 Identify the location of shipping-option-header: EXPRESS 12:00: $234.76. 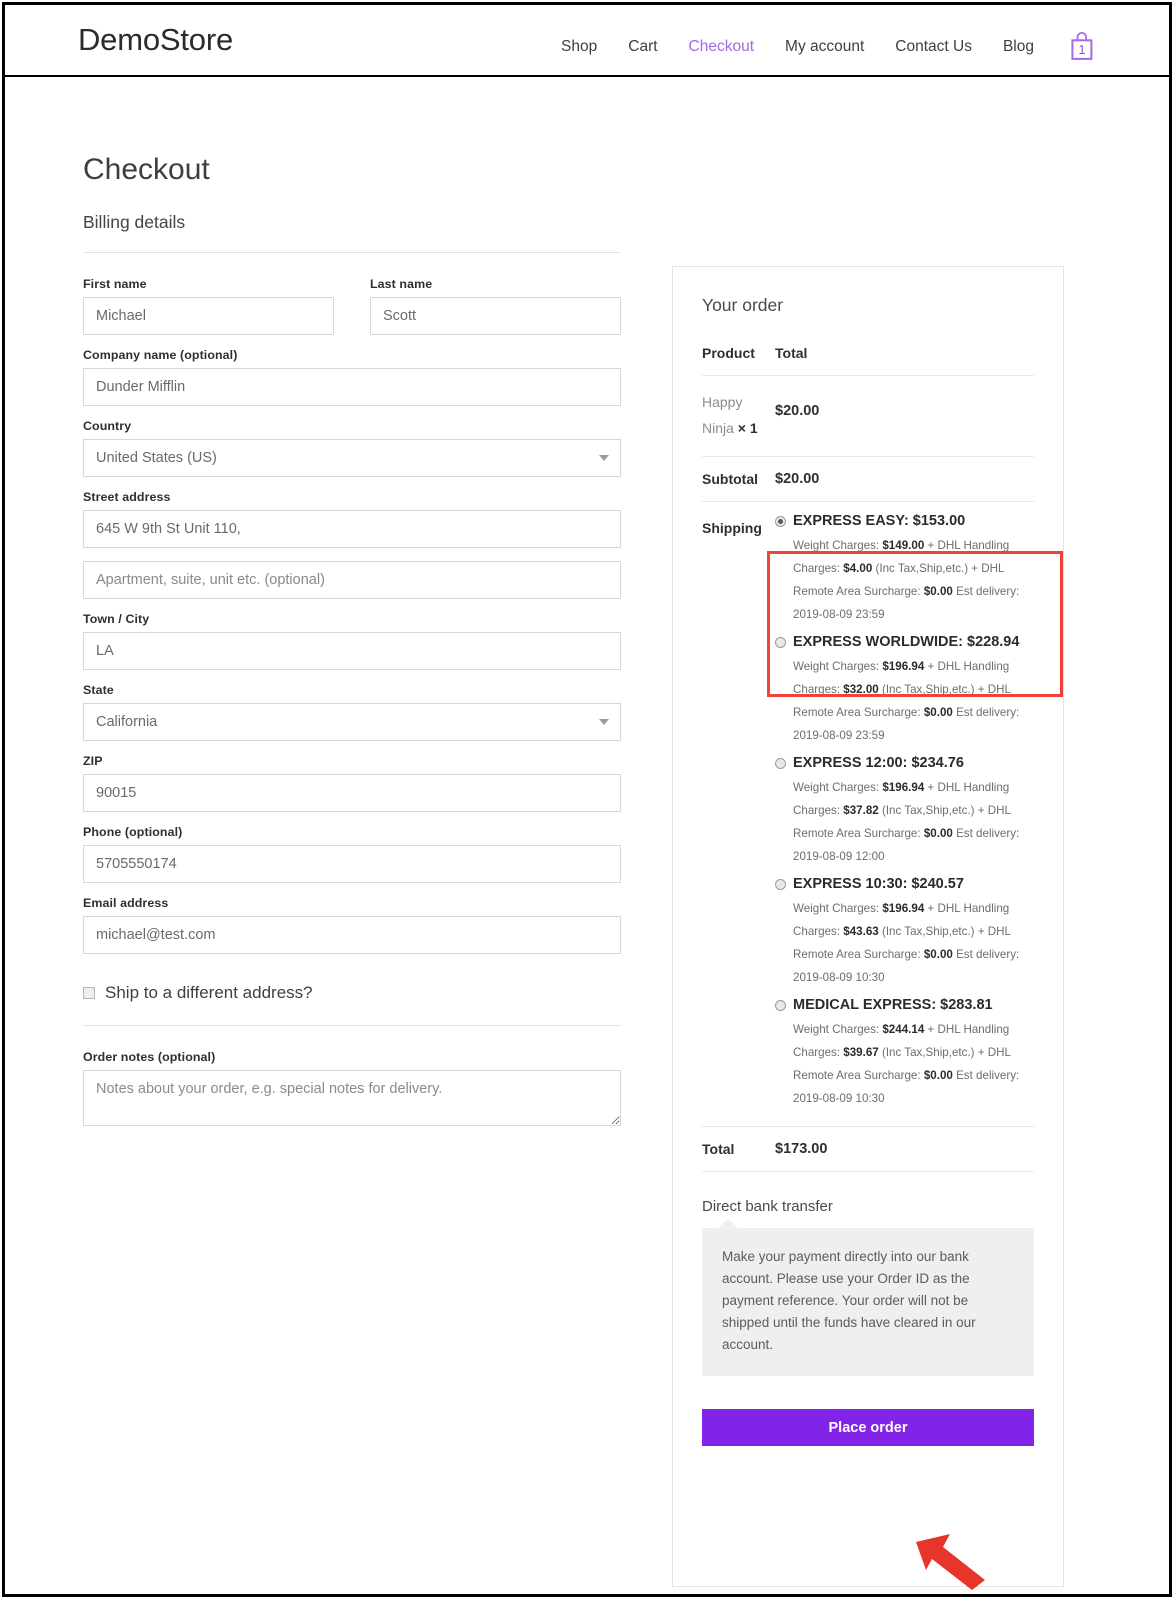
(904, 763).